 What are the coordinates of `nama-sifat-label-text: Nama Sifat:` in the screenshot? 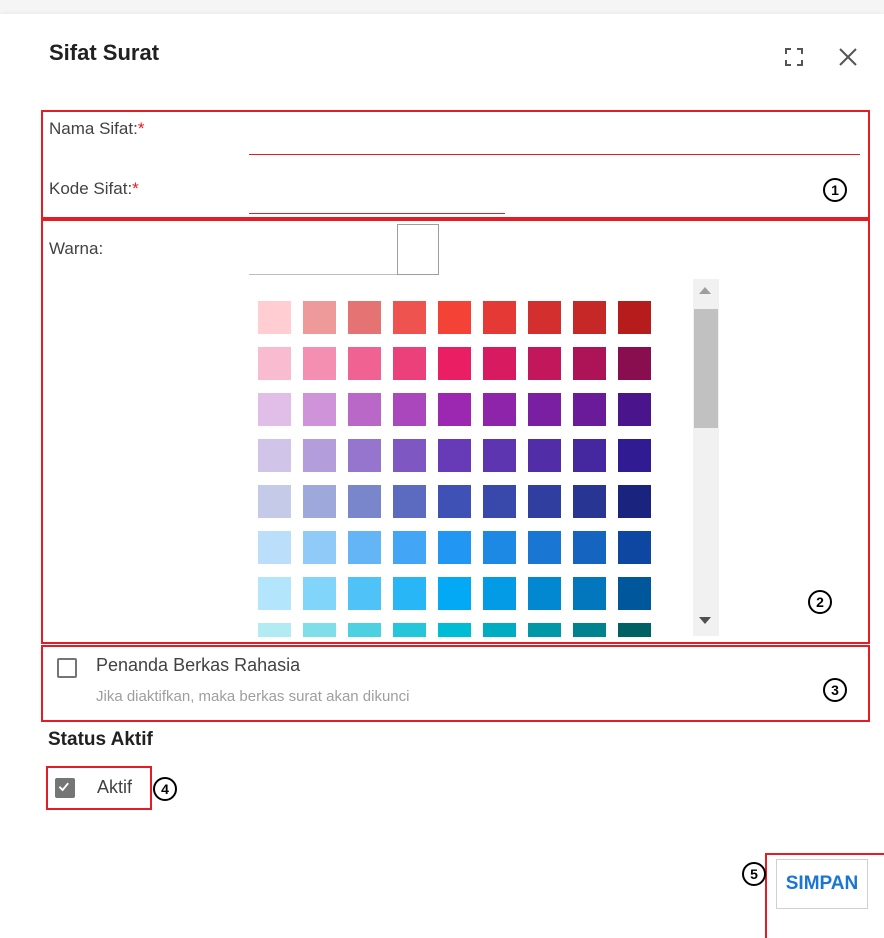 It's located at (93, 128).